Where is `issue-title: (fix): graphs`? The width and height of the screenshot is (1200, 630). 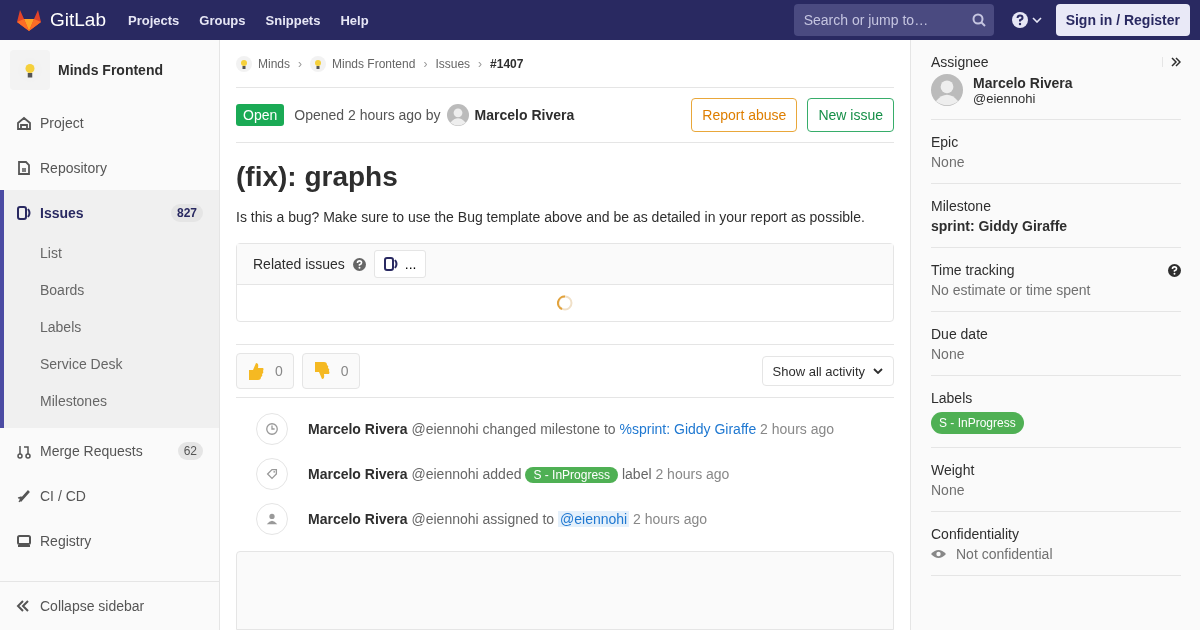 issue-title: (fix): graphs is located at coordinates (317, 177).